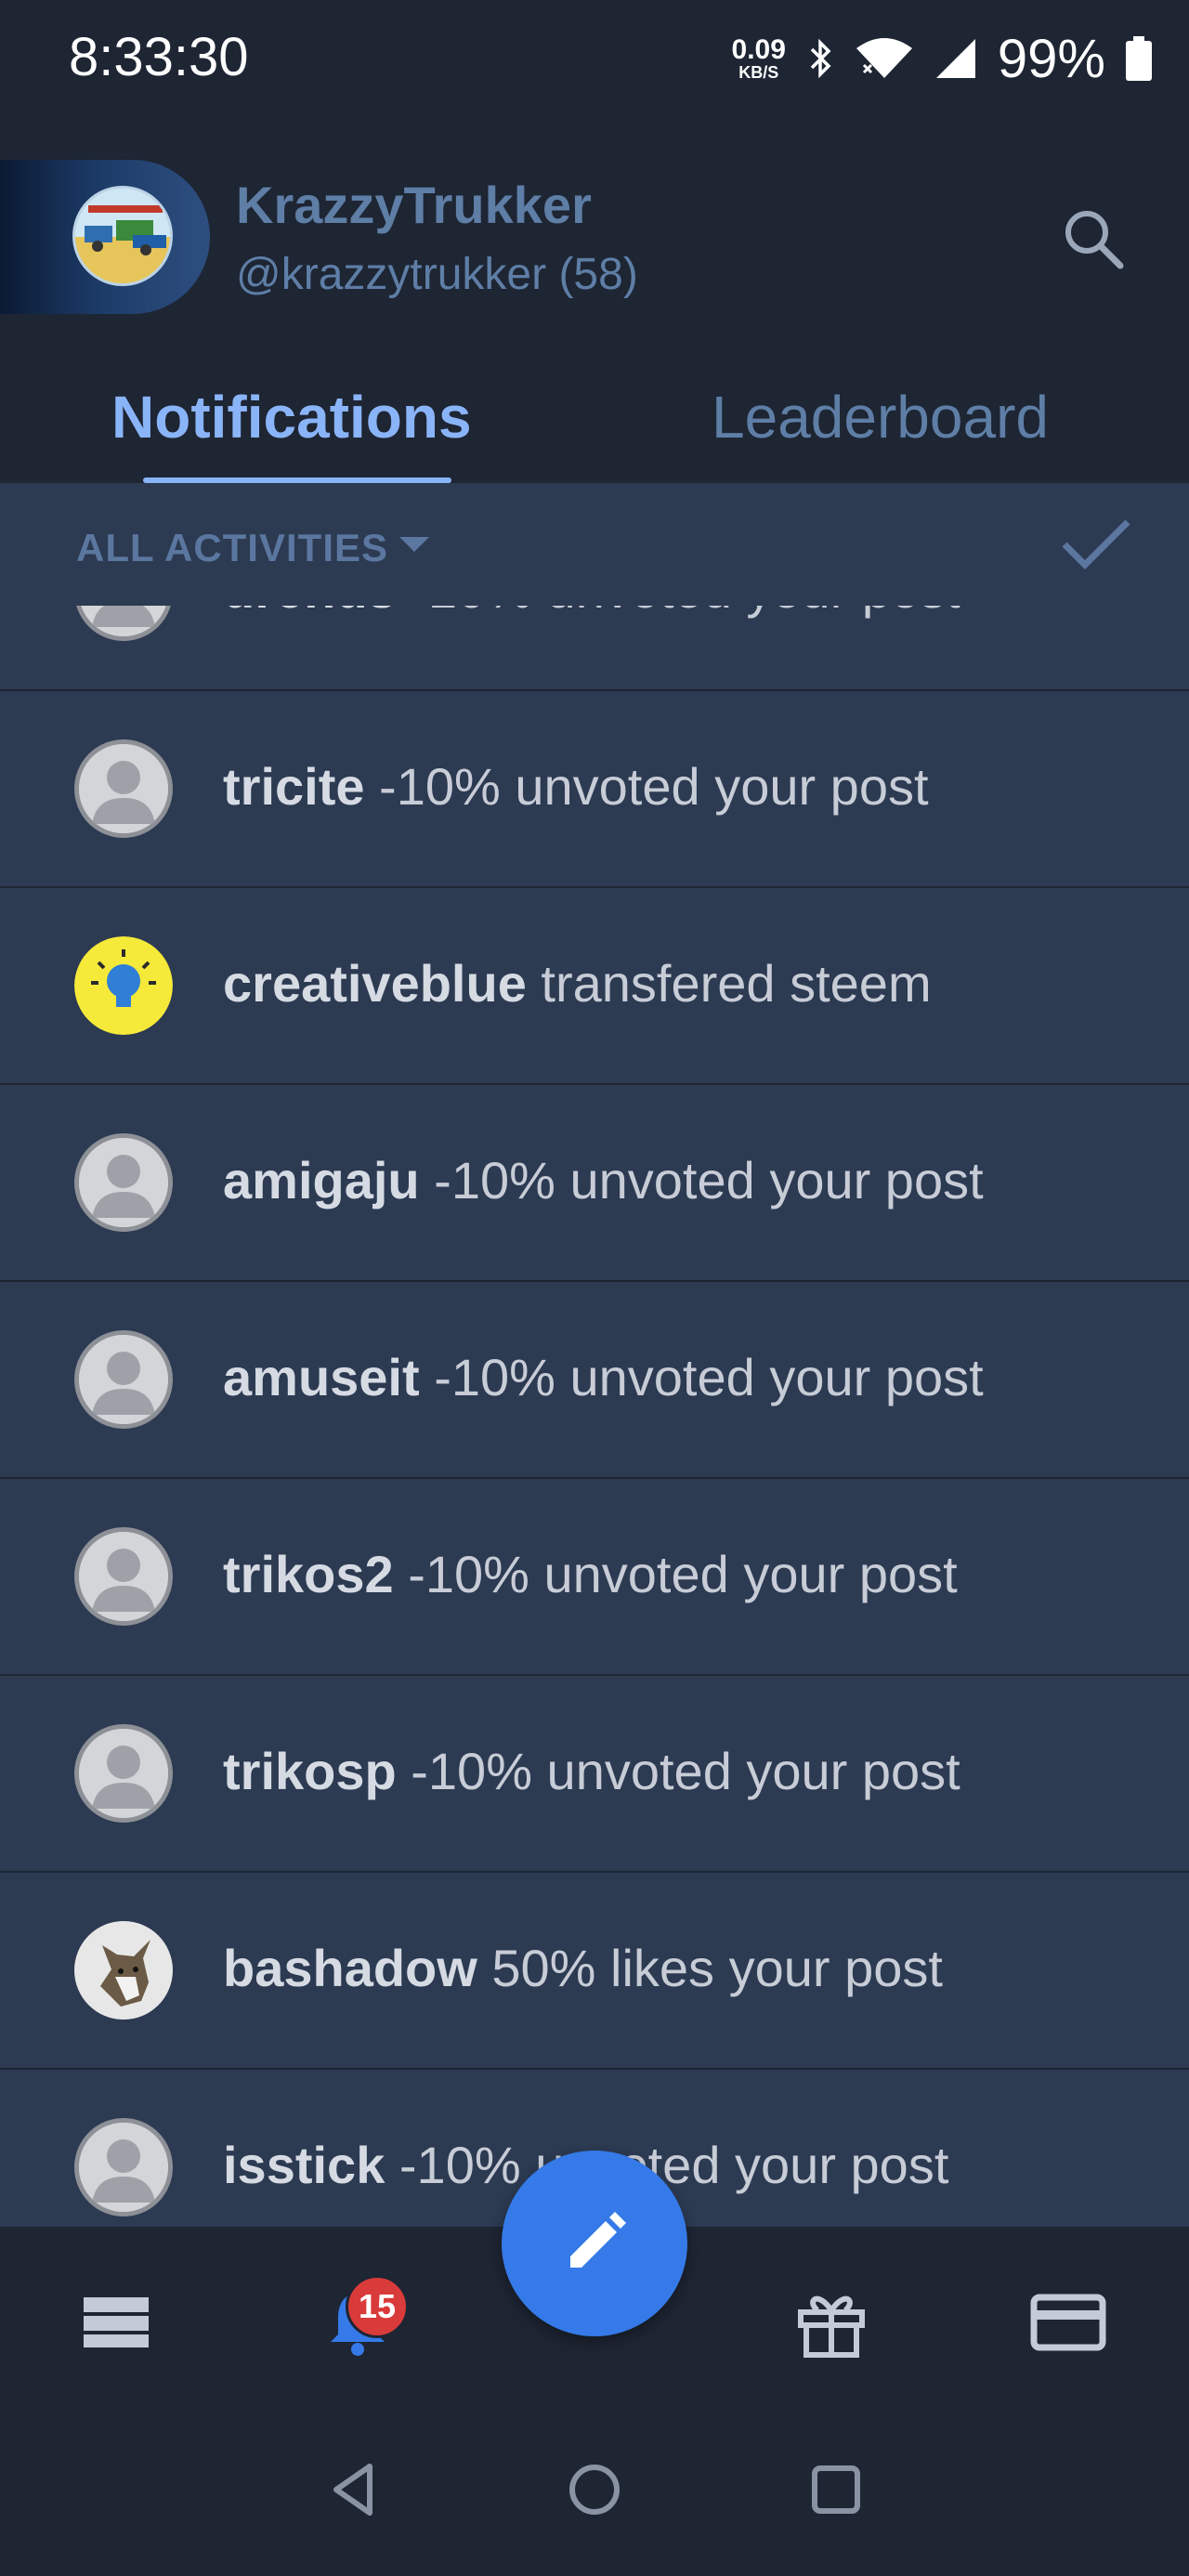 This screenshot has width=1189, height=2576. I want to click on notification-item: amigaju -10% unvoted your post, so click(594, 1183).